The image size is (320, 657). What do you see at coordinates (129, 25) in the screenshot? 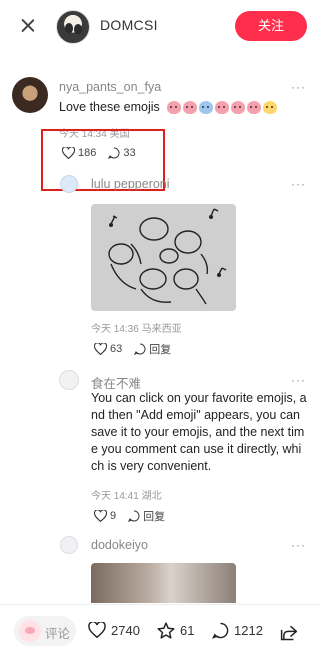
I see `author-name: DOMCSI` at bounding box center [129, 25].